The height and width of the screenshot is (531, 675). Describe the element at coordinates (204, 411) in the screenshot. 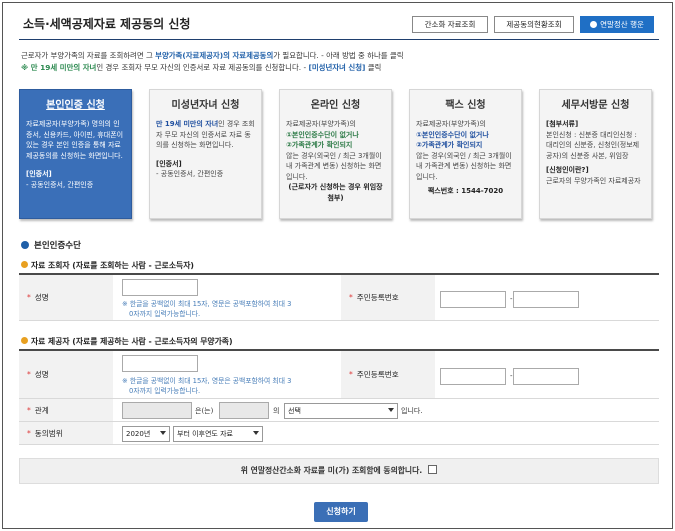

I see `relation-eun: 은(는)` at that location.